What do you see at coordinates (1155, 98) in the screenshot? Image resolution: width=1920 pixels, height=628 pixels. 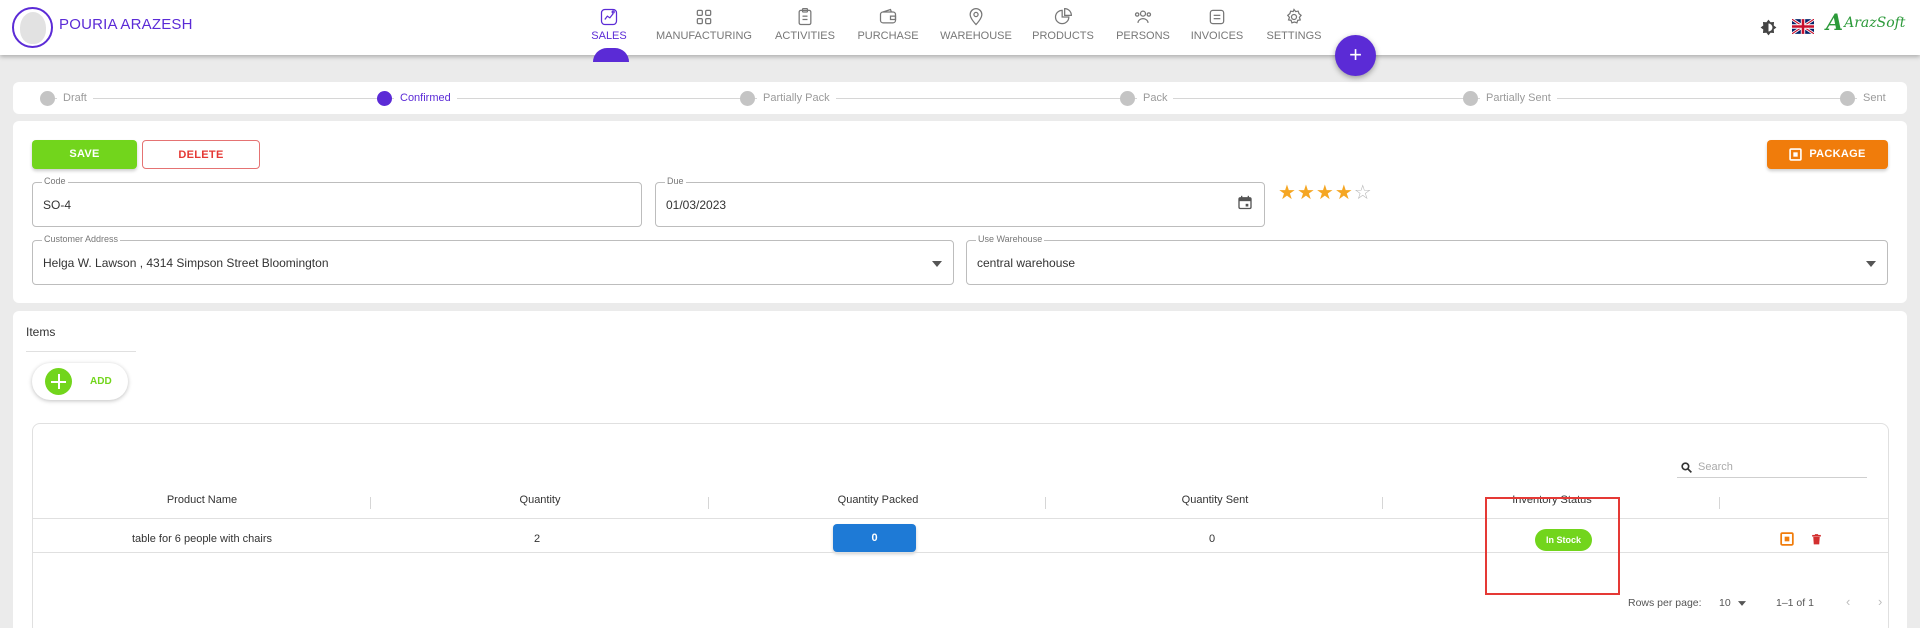 I see `step-label-pack: Pack` at bounding box center [1155, 98].